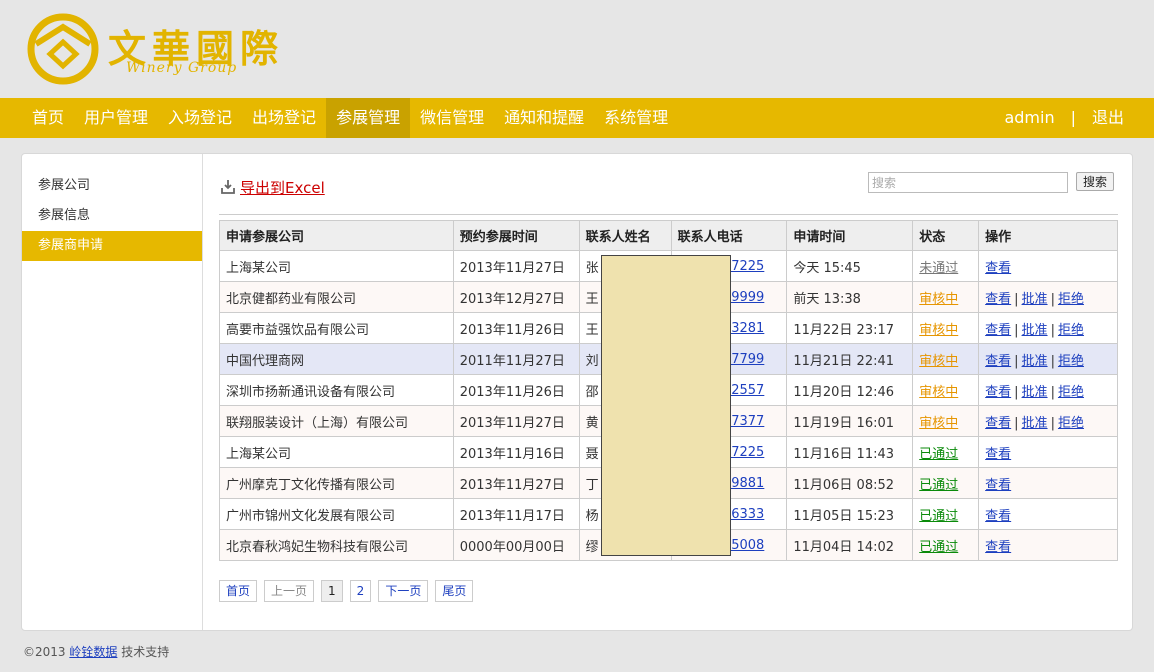 The width and height of the screenshot is (1154, 672). Describe the element at coordinates (368, 118) in the screenshot. I see `nav-item: 参展管理` at that location.